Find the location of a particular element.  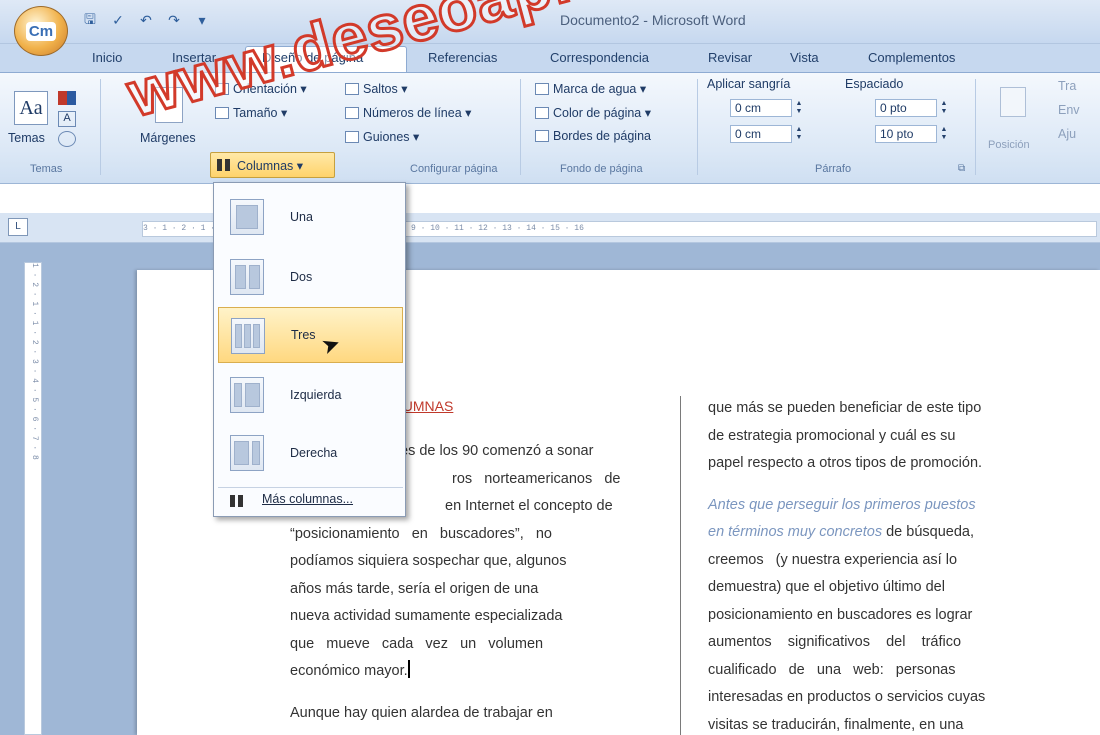

page-borders-button: Bordes de página is located at coordinates (593, 136).